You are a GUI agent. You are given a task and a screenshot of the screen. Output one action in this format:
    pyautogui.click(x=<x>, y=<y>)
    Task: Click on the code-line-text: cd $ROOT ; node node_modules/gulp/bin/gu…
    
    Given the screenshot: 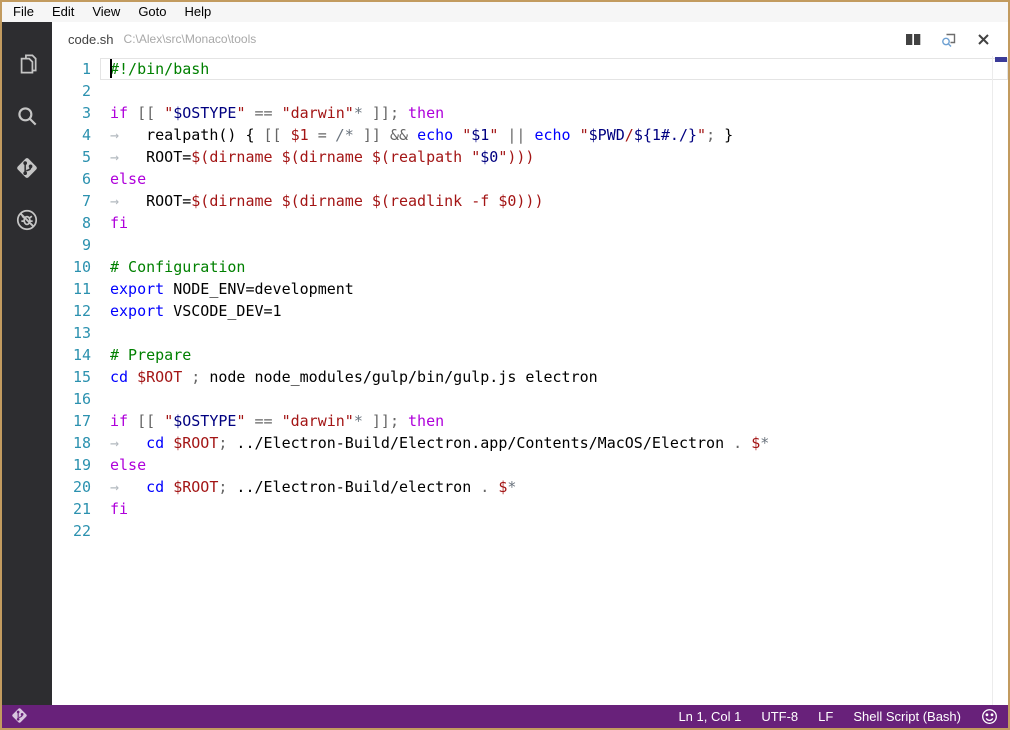 What is the action you would take?
    pyautogui.click(x=554, y=377)
    